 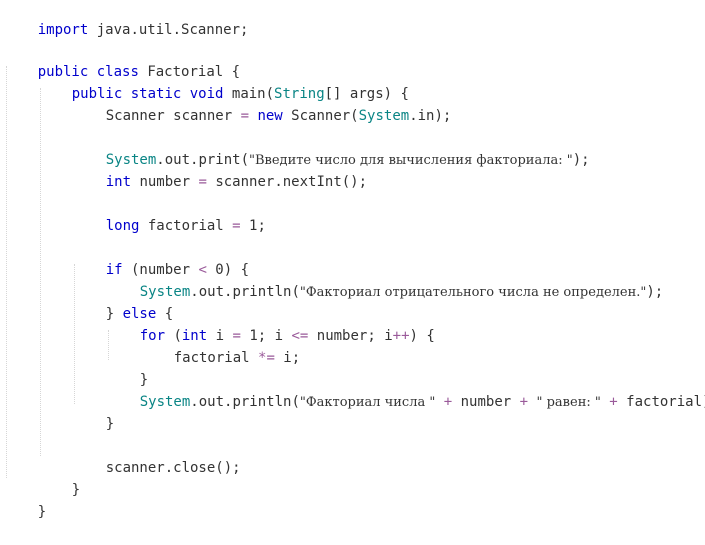 What do you see at coordinates (287, 182) in the screenshot?
I see `code-text: scanner.nextInt();` at bounding box center [287, 182].